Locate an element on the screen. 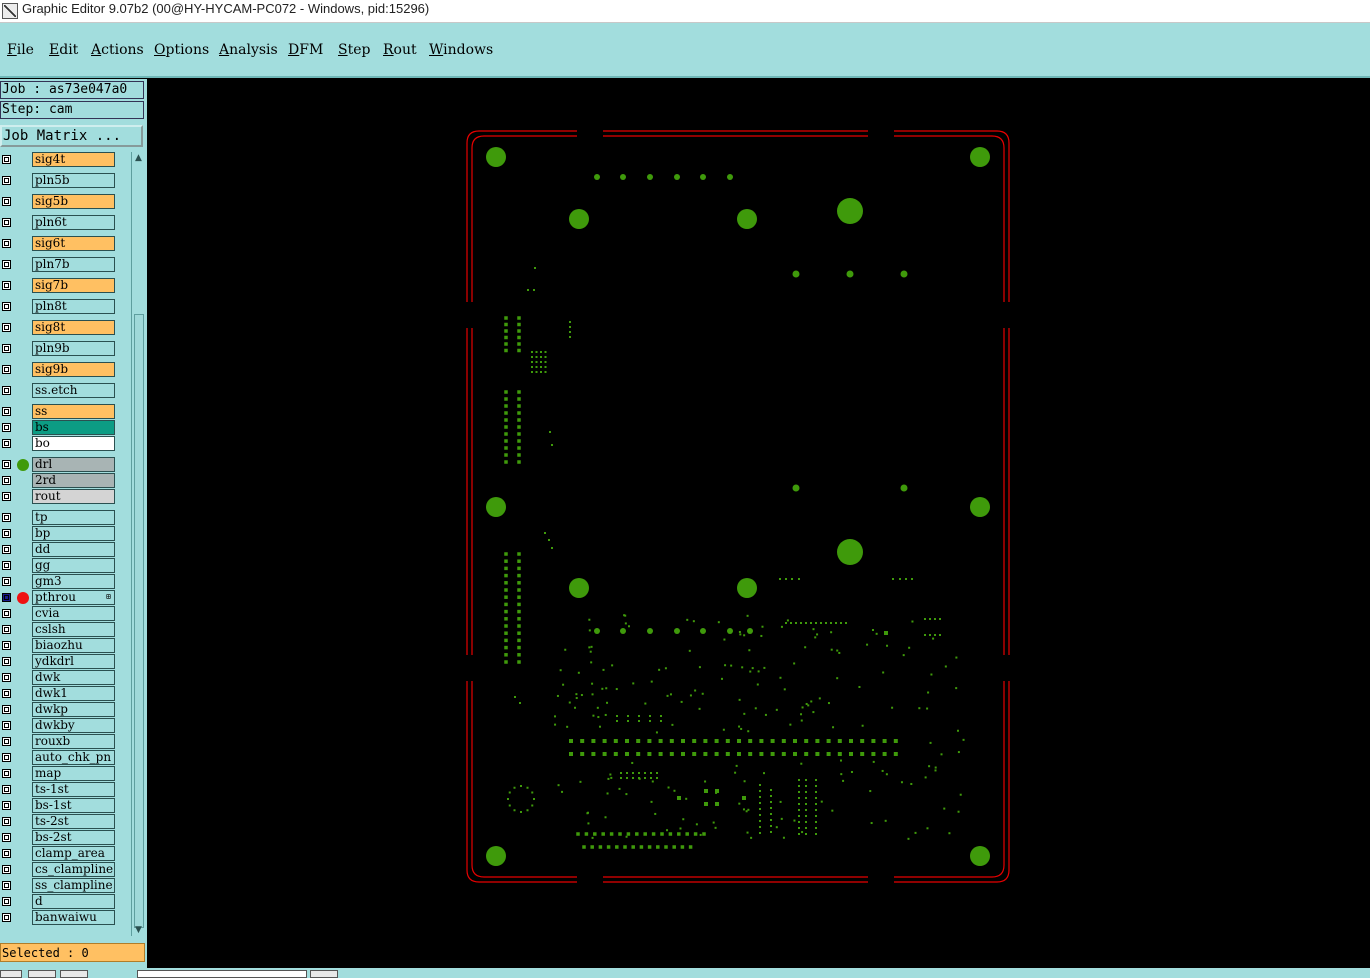  layer-row-2rd: 2rd is located at coordinates (59, 481).